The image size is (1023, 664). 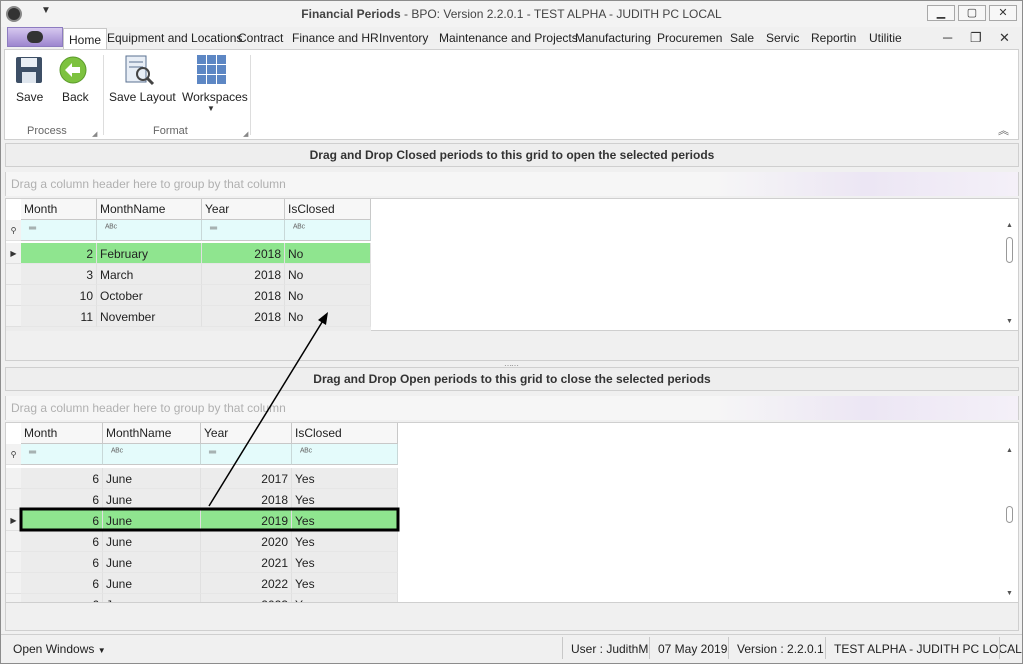 I want to click on collapse-ribbon-icon: ︽, so click(x=1003, y=130).